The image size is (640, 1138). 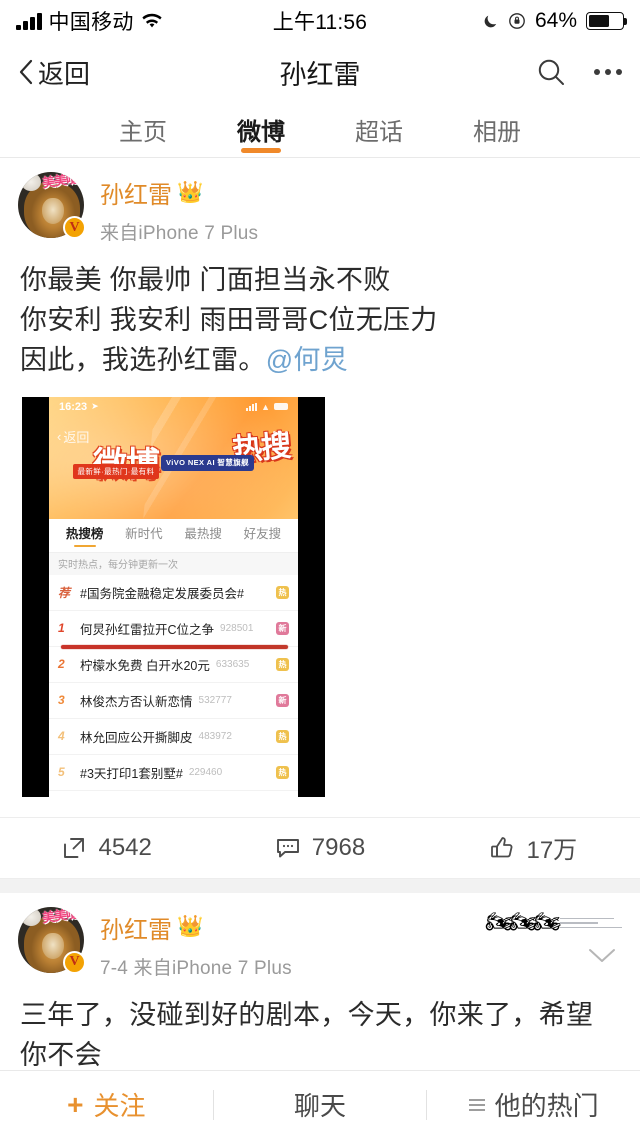 I want to click on repost-button: 4542, so click(x=106, y=848).